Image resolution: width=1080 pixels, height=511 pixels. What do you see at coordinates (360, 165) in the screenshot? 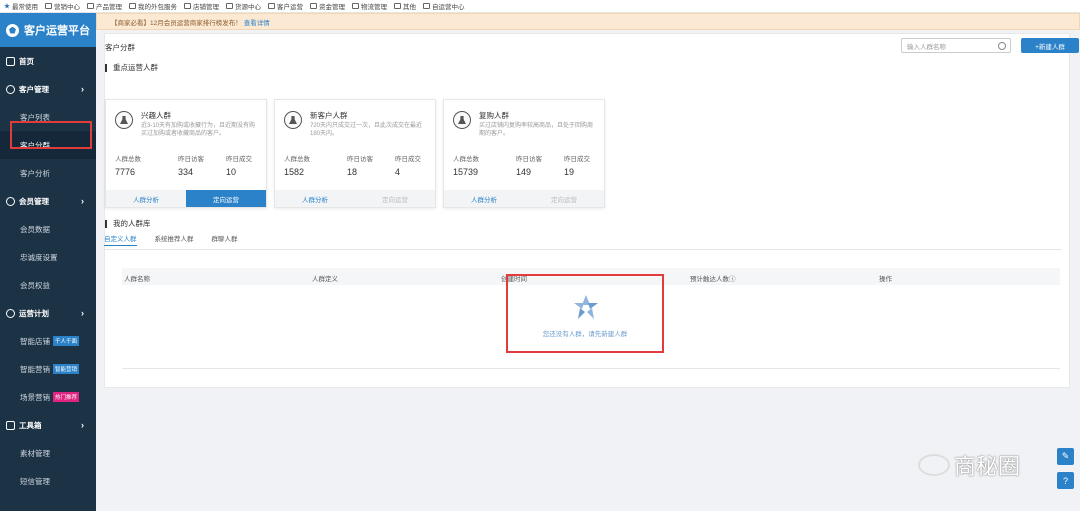
I see `stat: 昨日访客 18` at bounding box center [360, 165].